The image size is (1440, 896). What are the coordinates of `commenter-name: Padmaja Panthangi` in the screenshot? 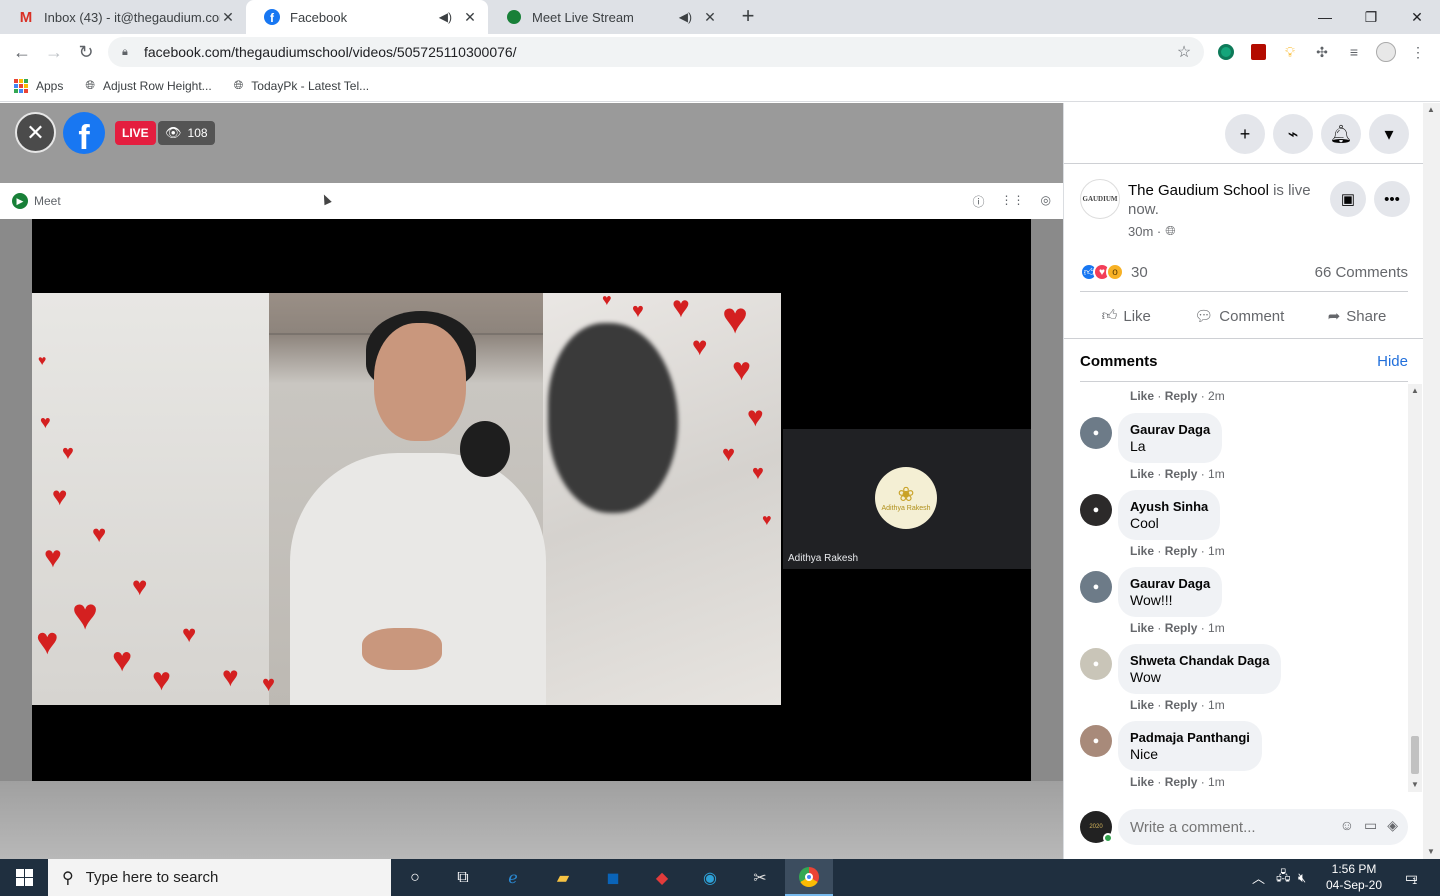 It's located at (1190, 737).